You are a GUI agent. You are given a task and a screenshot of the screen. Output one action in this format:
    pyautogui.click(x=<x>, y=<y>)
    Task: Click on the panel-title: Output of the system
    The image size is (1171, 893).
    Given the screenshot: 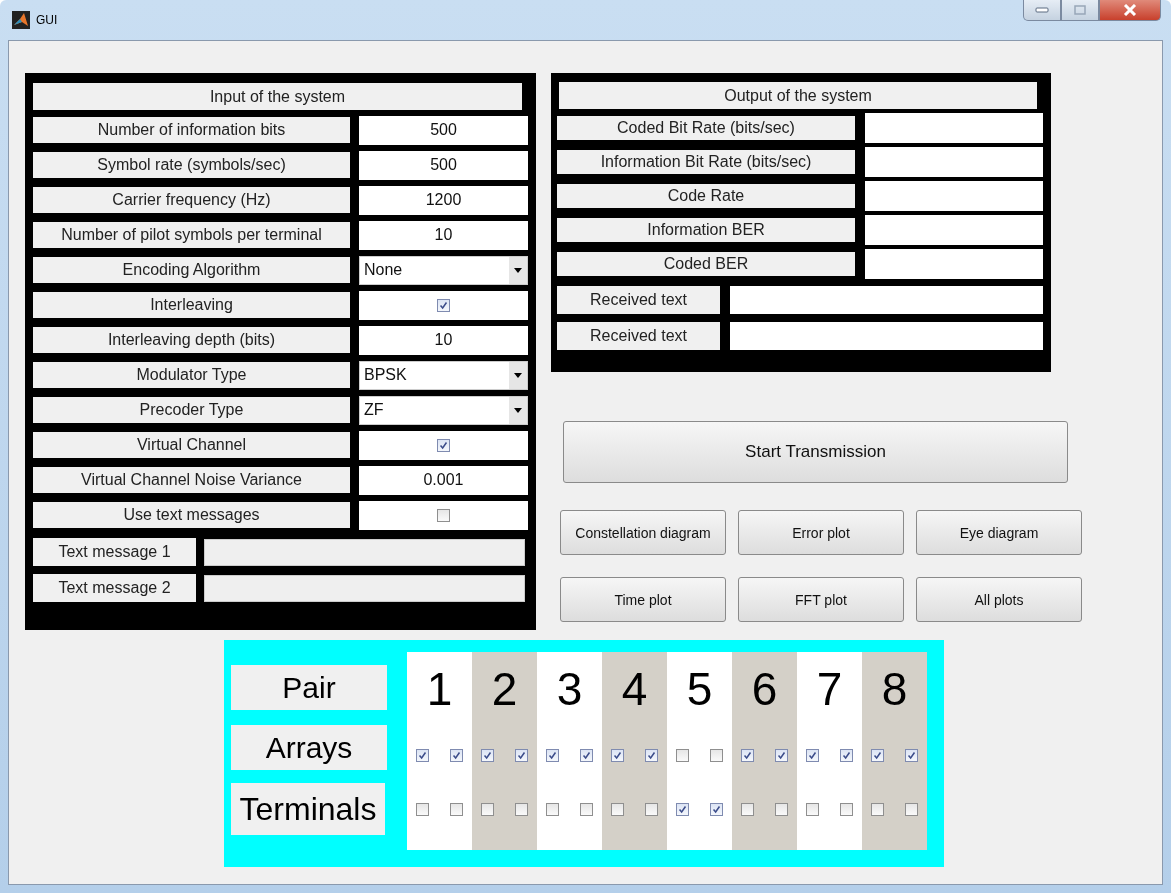 What is the action you would take?
    pyautogui.click(x=798, y=95)
    